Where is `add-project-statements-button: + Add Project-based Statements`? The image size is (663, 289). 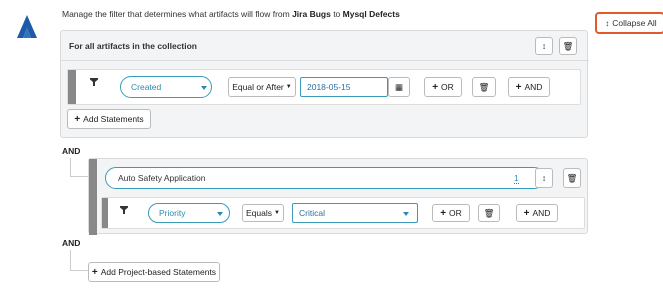
add-project-statements-button: + Add Project-based Statements is located at coordinates (154, 272).